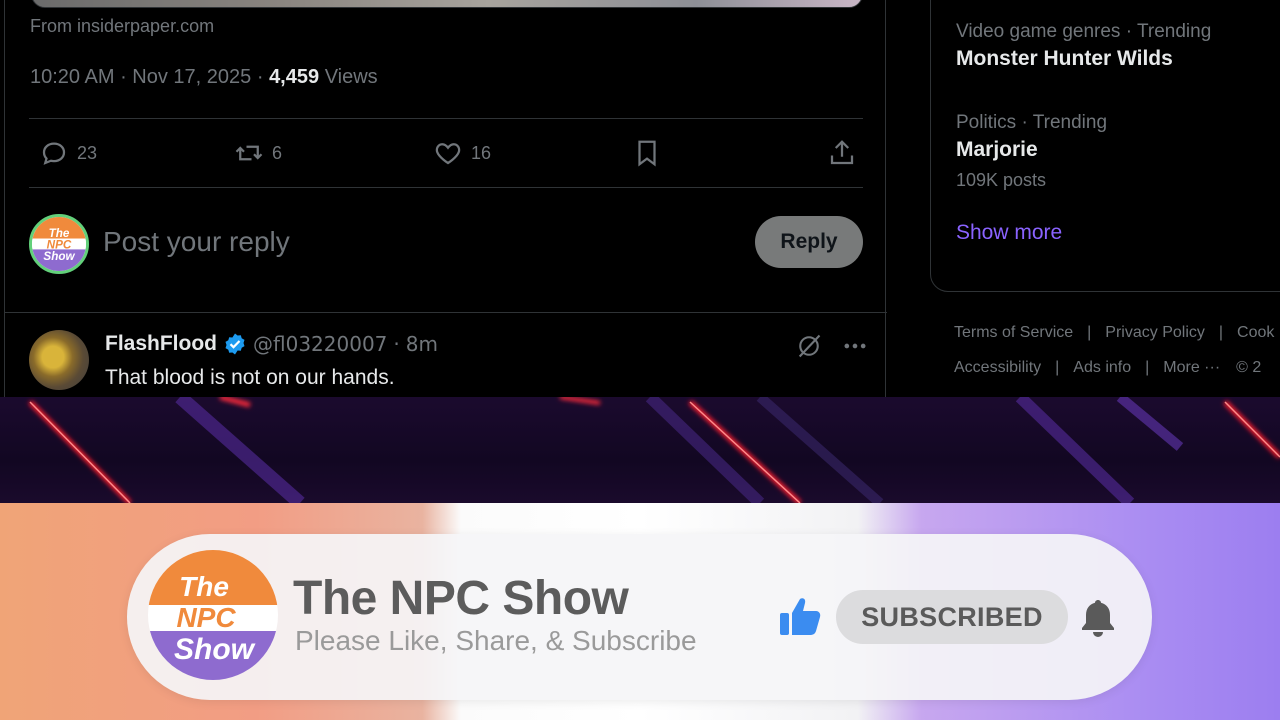 The height and width of the screenshot is (720, 1280). I want to click on repost-action: 6, so click(258, 153).